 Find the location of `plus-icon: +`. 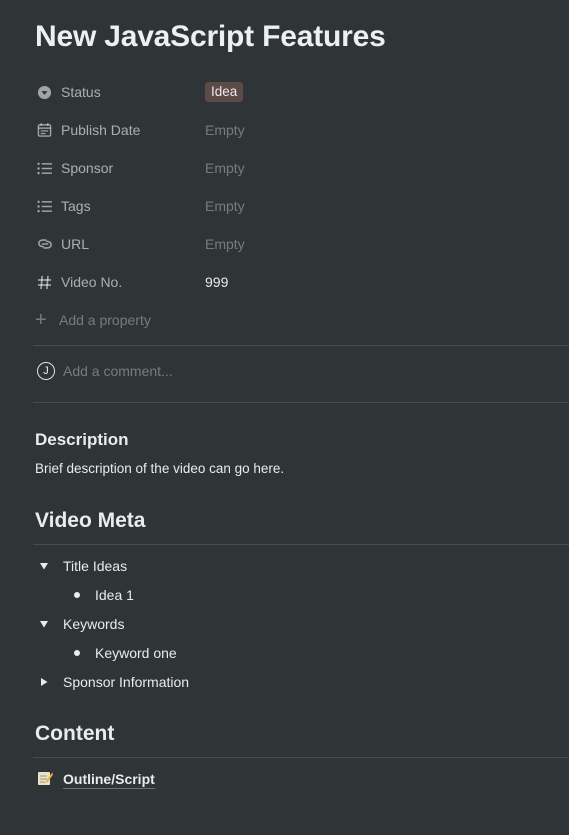

plus-icon: + is located at coordinates (41, 320).